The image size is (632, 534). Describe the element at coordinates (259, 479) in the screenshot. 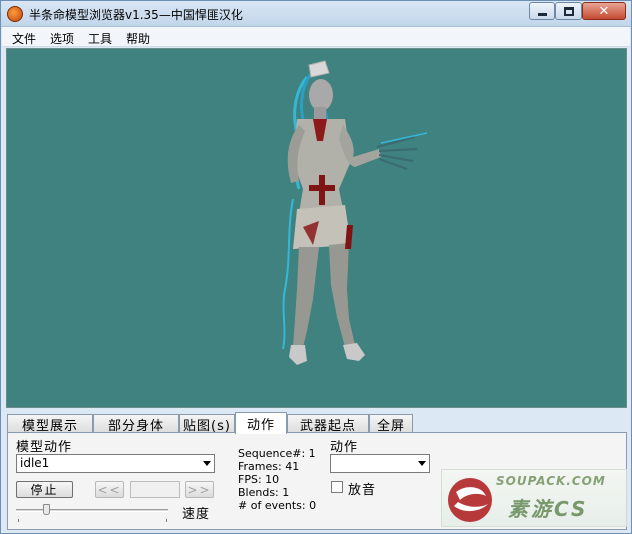

I see `stat-fps: FPS: 10` at that location.